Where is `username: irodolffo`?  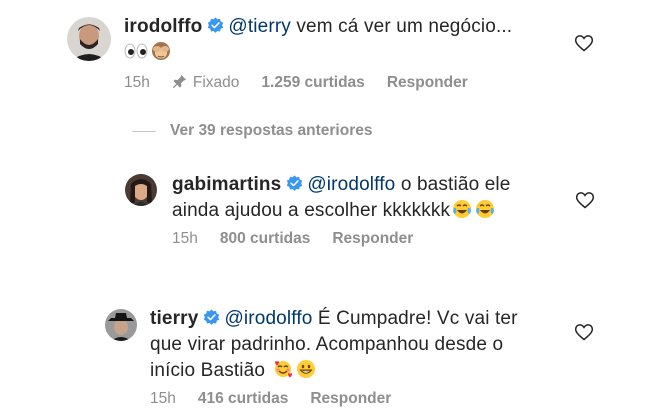 username: irodolffo is located at coordinates (163, 26).